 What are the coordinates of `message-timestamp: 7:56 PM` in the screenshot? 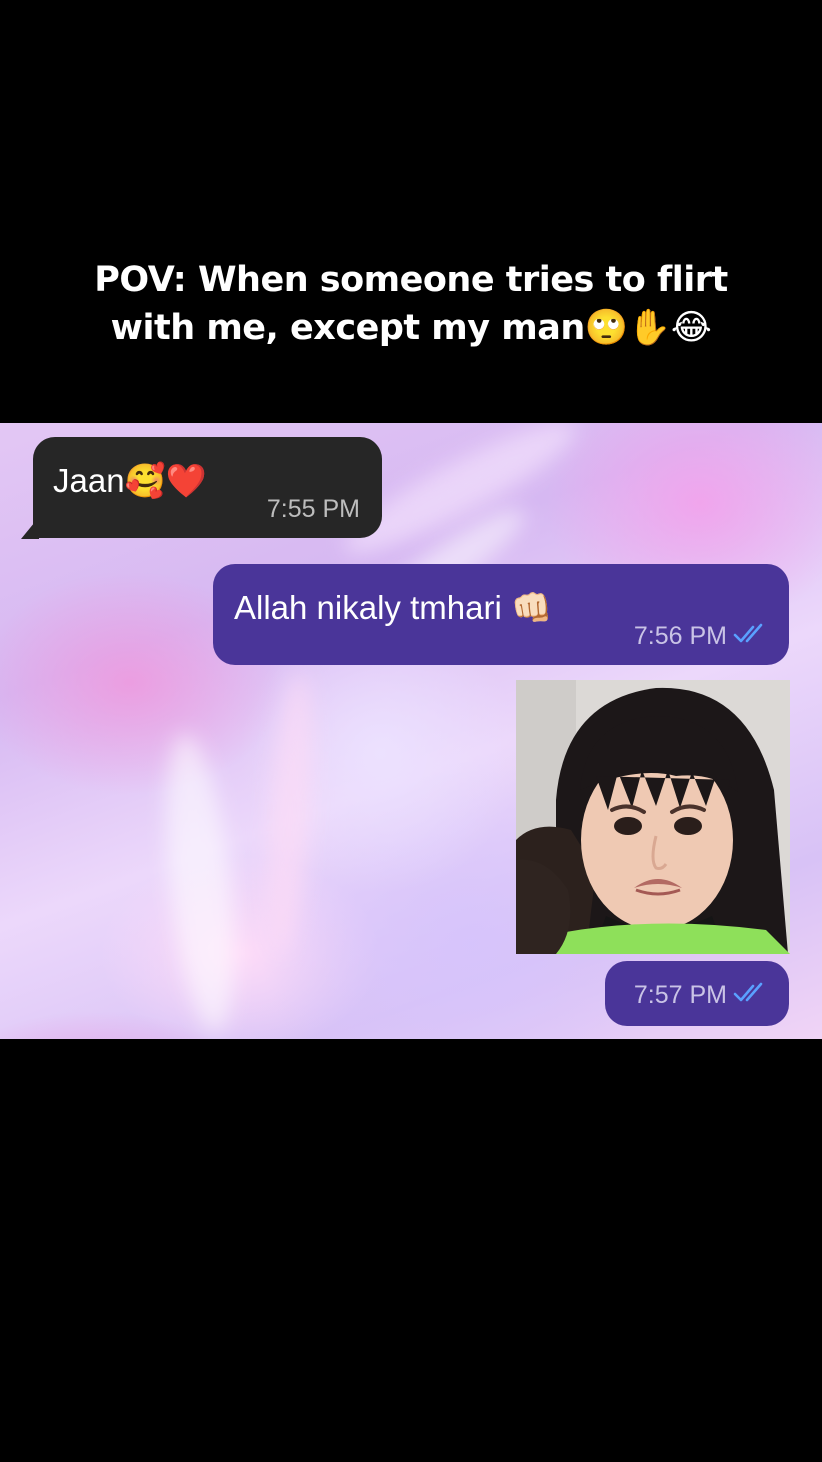 It's located at (680, 636).